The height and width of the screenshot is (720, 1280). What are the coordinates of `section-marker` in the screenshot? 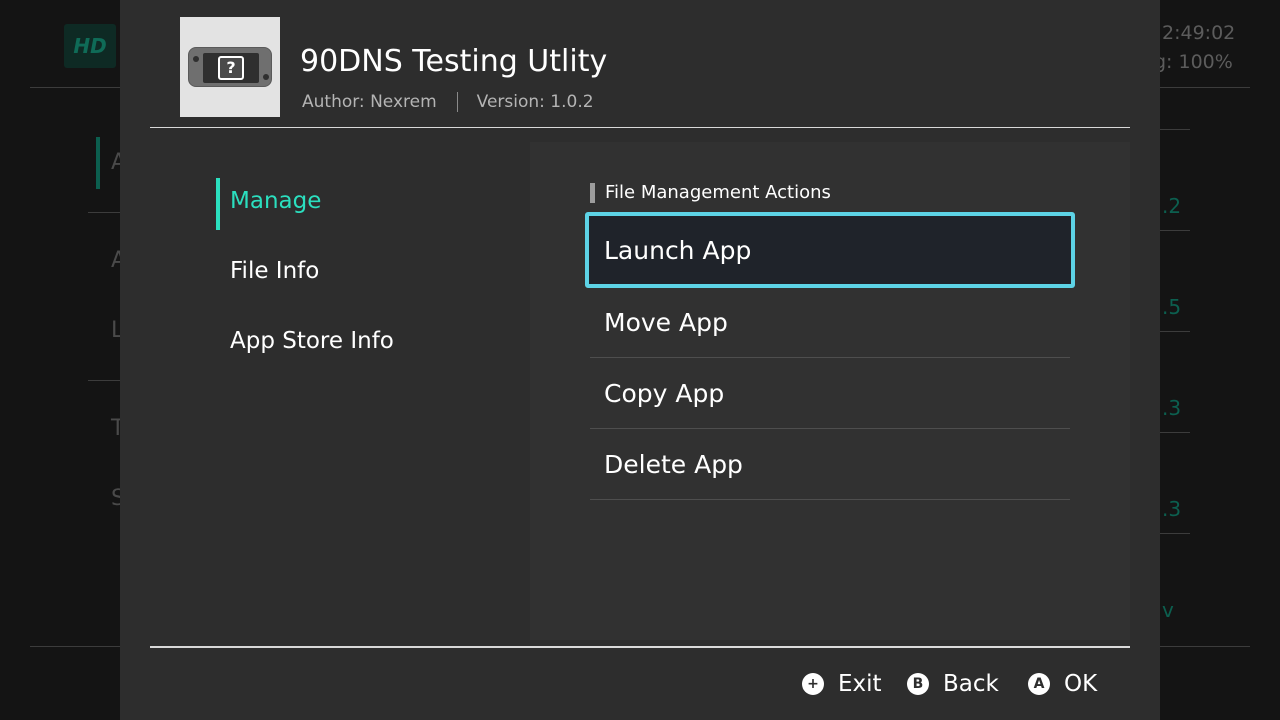 It's located at (592, 192).